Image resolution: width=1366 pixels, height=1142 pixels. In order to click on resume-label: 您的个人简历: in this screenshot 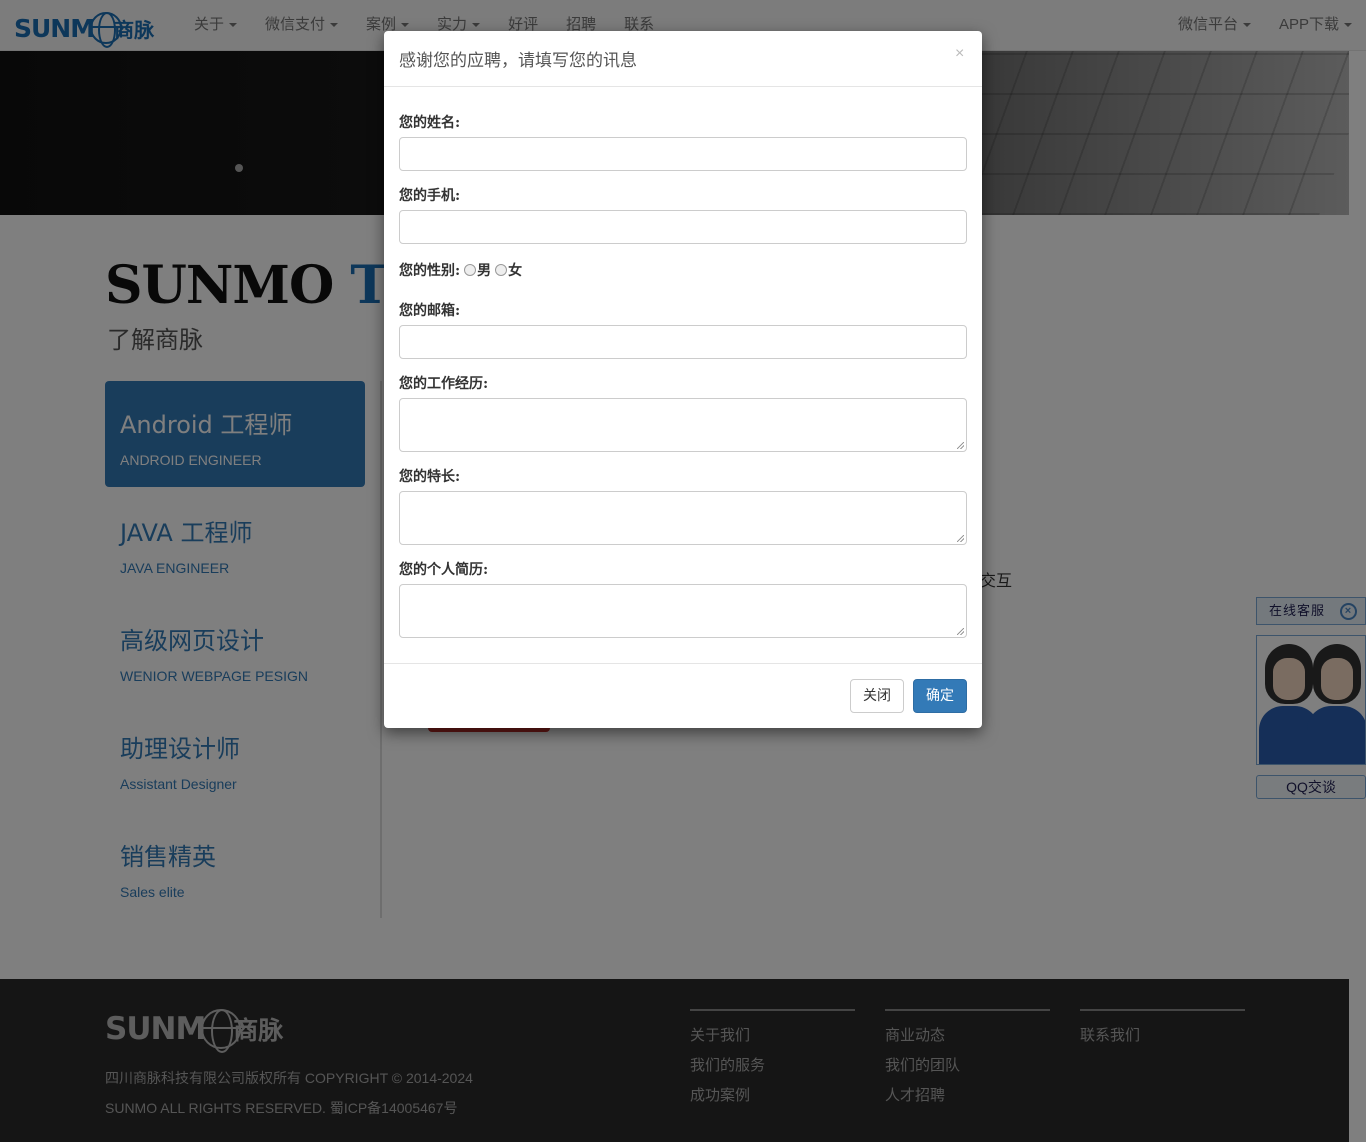, I will do `click(444, 570)`.